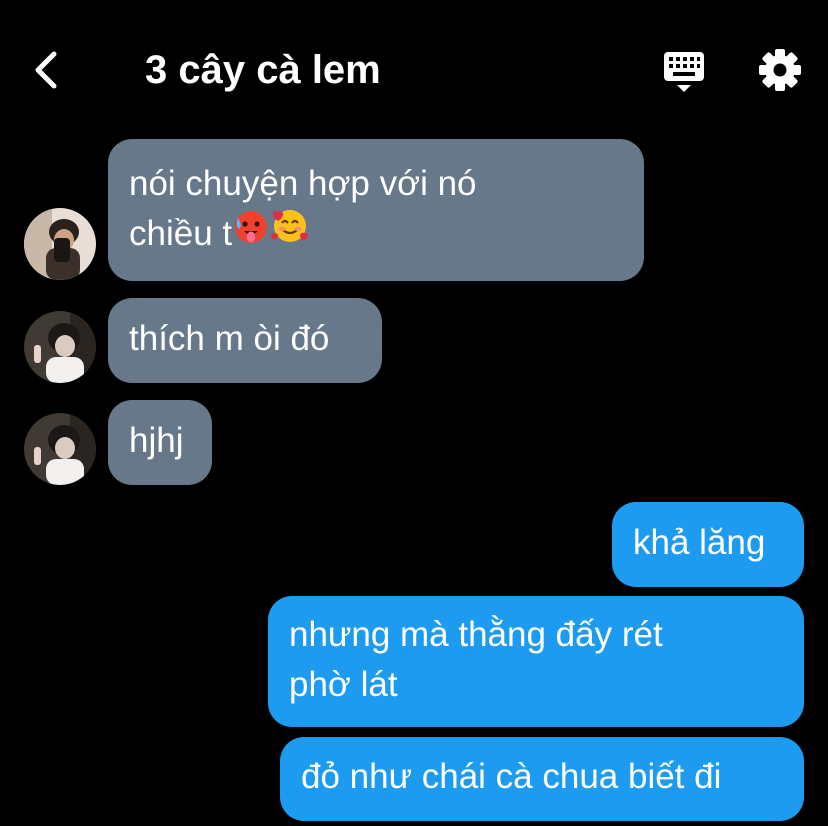 The width and height of the screenshot is (828, 826). I want to click on back-button, so click(46, 70).